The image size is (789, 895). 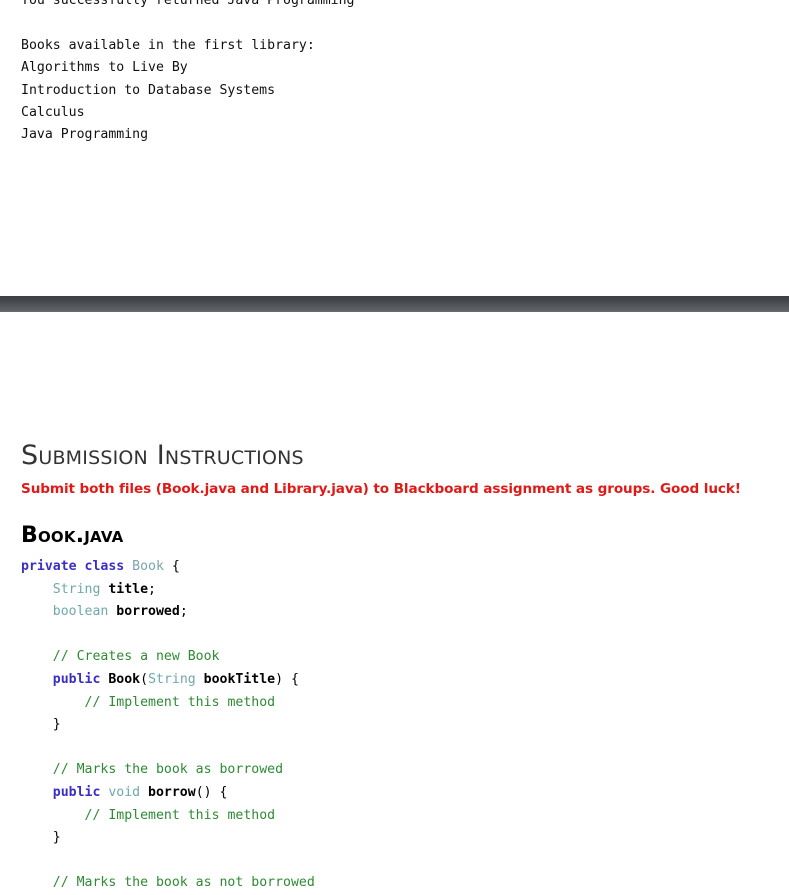 I want to click on code-token-ident: borrow, so click(x=172, y=792).